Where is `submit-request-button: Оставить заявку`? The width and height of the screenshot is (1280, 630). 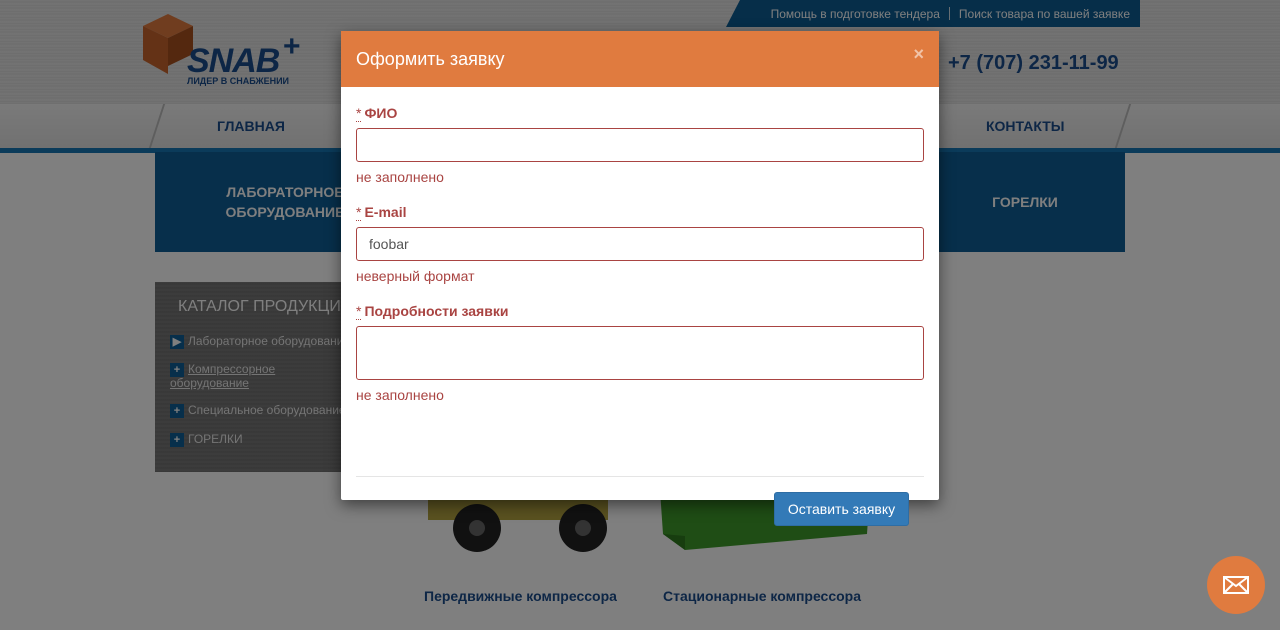
submit-request-button: Оставить заявку is located at coordinates (841, 509).